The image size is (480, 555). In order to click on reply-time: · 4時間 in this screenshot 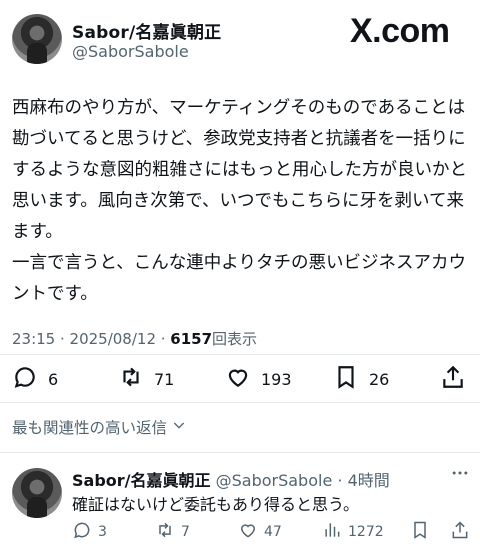, I will do `click(363, 480)`.